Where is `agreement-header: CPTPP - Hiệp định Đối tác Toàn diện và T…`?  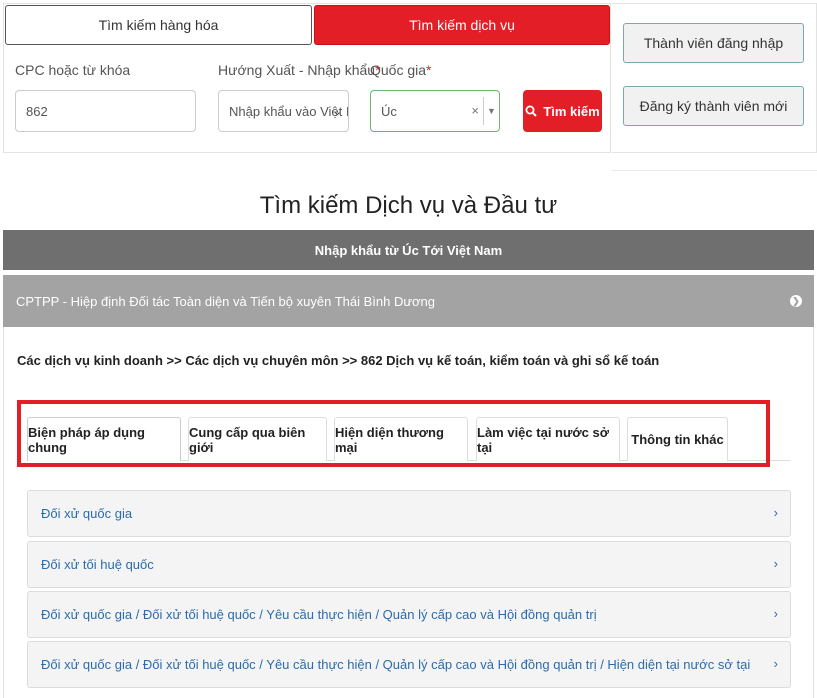 agreement-header: CPTPP - Hiệp định Đối tác Toàn diện và T… is located at coordinates (408, 301).